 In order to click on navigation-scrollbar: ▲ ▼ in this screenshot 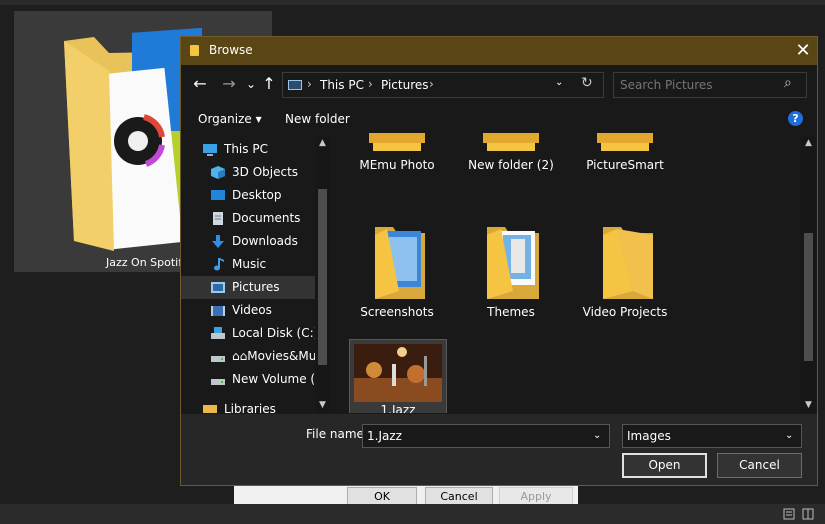, I will do `click(322, 275)`.